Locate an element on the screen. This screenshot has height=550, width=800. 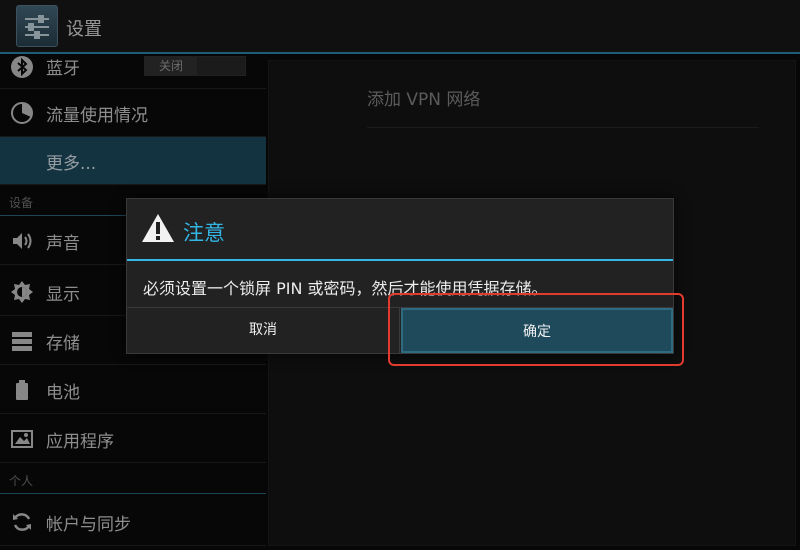
dialog-header: 注意 is located at coordinates (400, 230).